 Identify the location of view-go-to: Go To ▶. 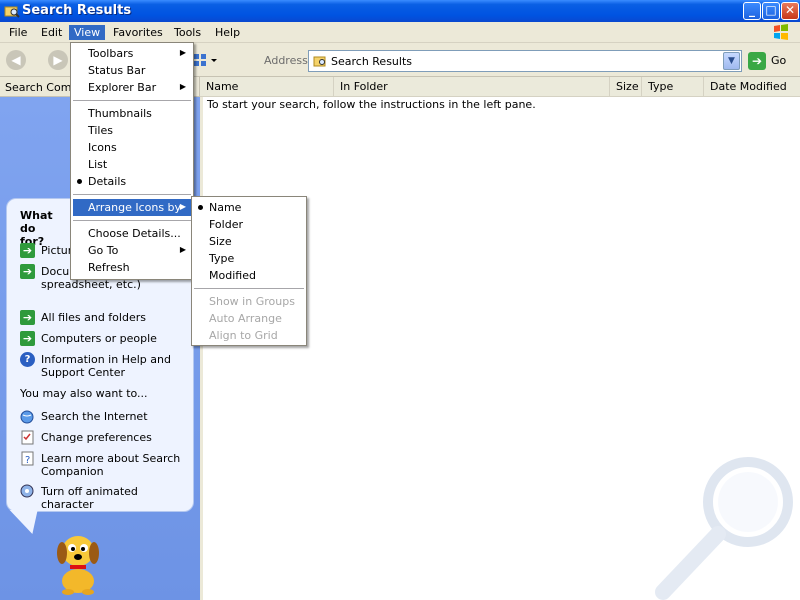
(132, 250).